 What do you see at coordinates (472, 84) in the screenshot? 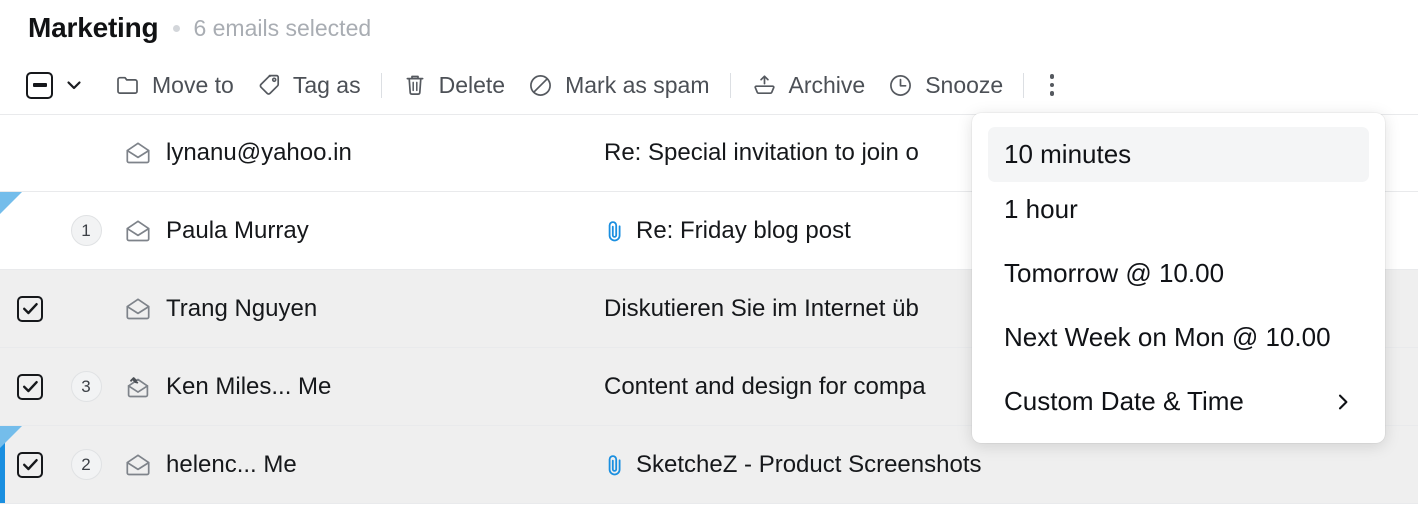
I see `delete-label: Delete` at bounding box center [472, 84].